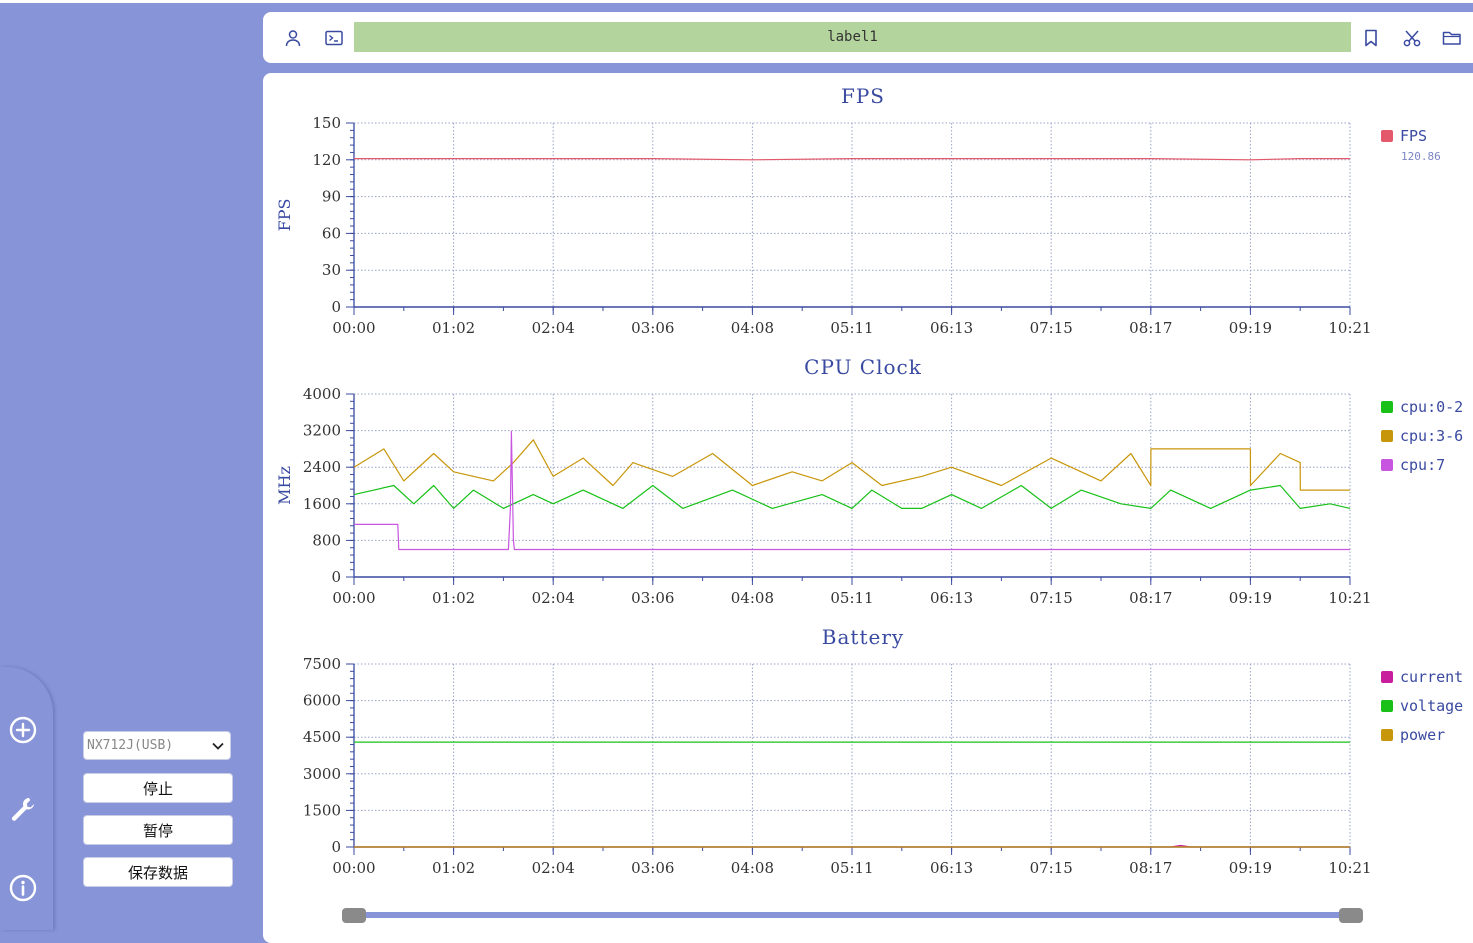 This screenshot has height=943, width=1473. I want to click on y-tick-label: 30, so click(331, 270).